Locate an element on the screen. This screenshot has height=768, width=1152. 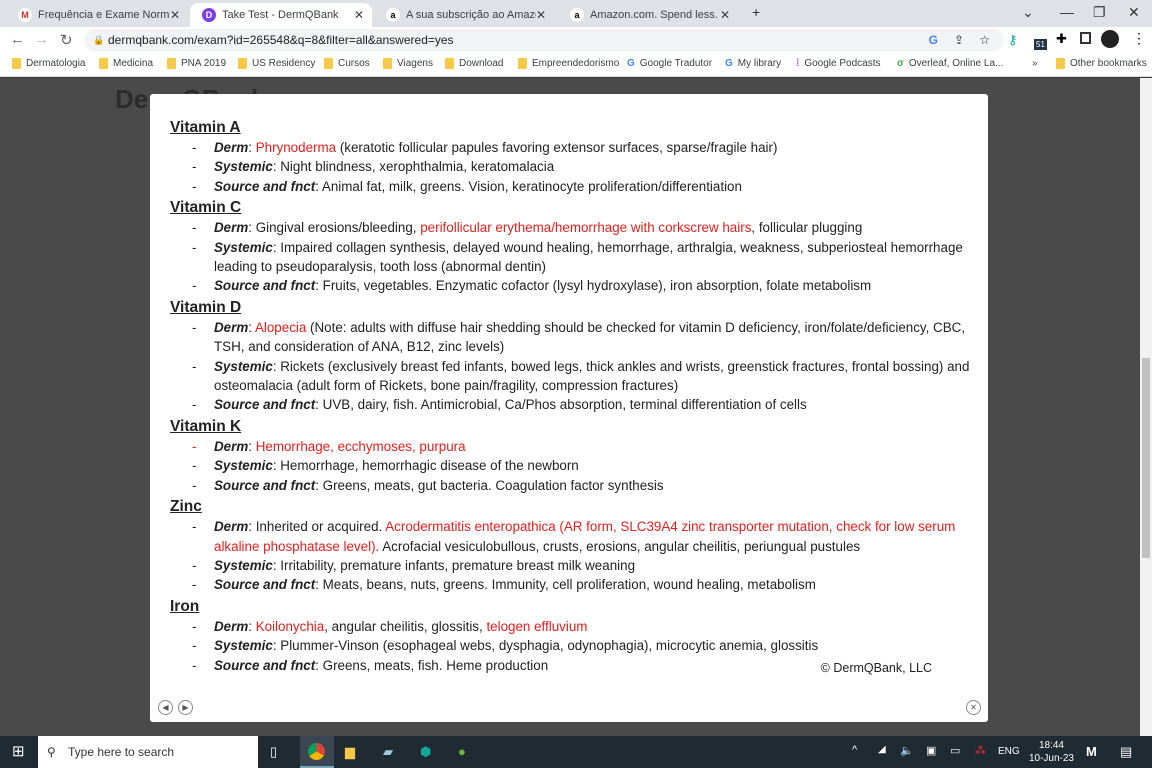
bookmark-star-icon: ☆ is located at coordinates (984, 40).